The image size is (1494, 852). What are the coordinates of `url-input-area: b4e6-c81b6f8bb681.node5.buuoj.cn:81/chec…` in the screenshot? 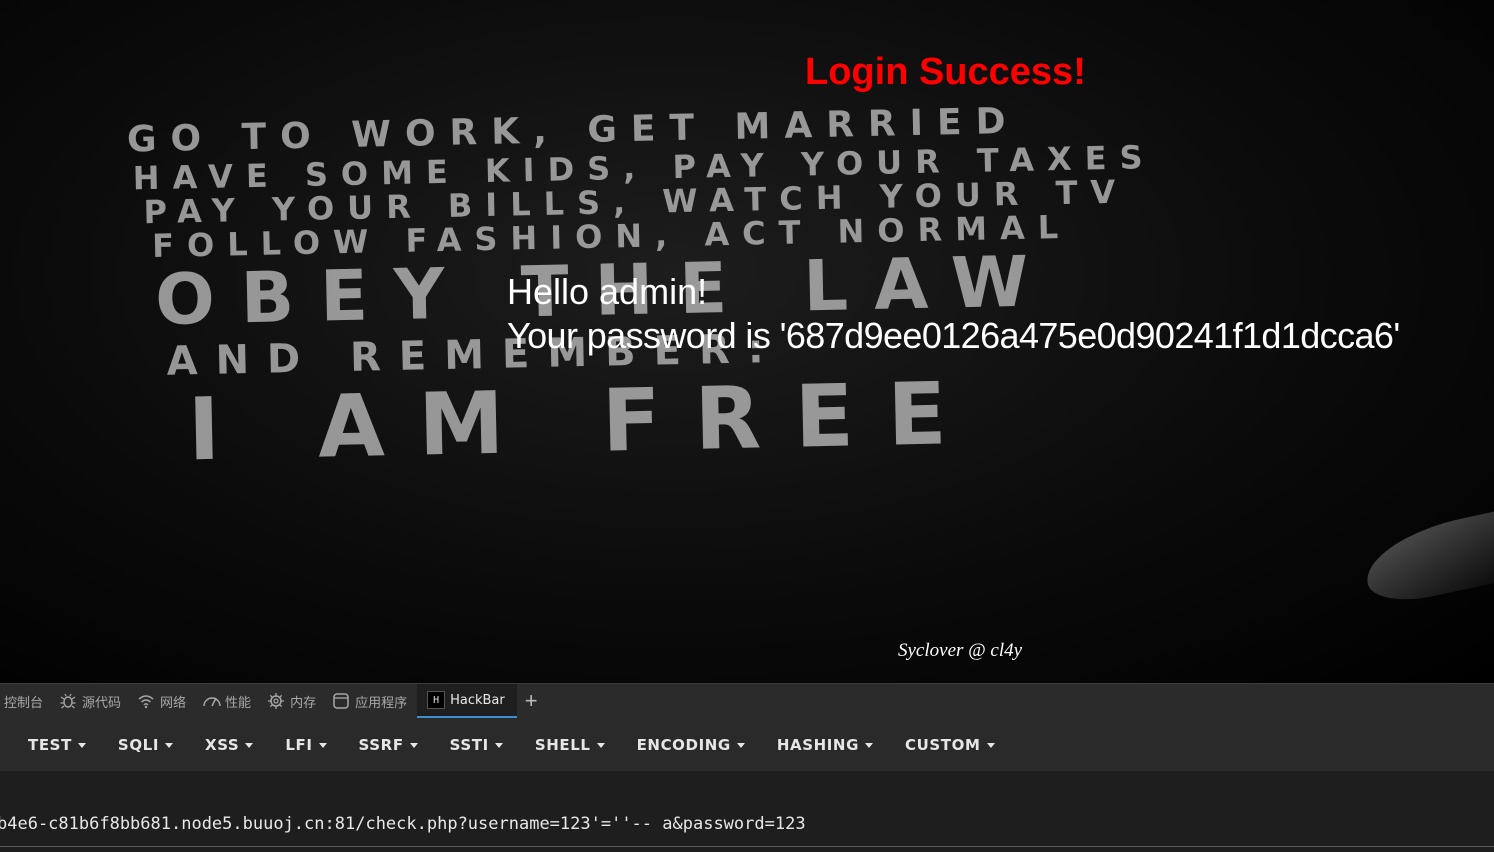 It's located at (747, 811).